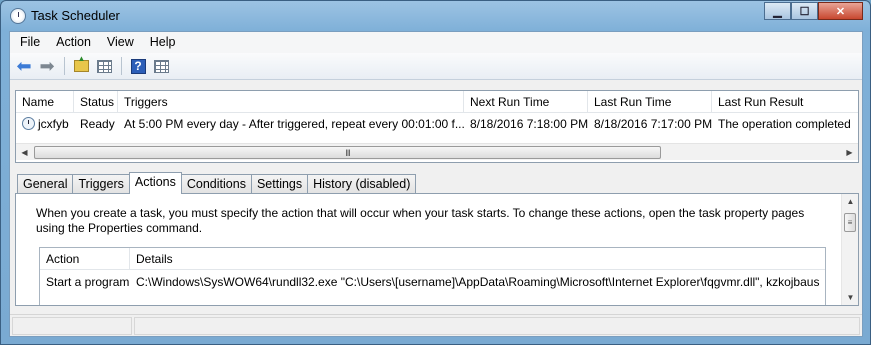  Describe the element at coordinates (163, 42) in the screenshot. I see `menu-help: Help` at that location.